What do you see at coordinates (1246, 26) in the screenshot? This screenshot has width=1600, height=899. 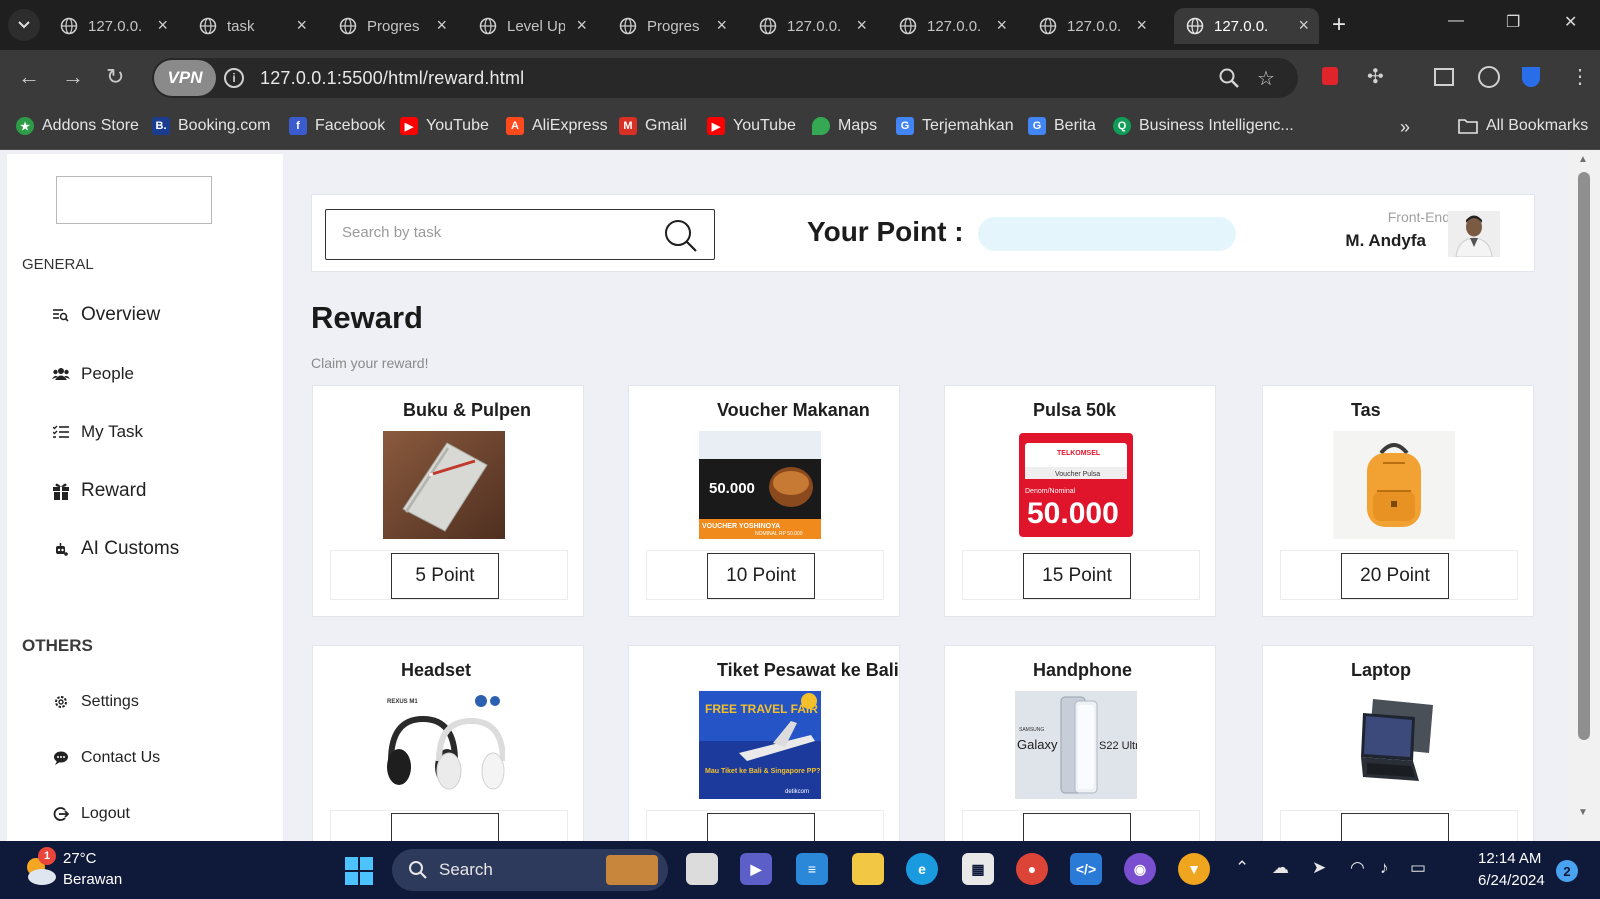 I see `browser-tab-active: 127.0.0. ×` at bounding box center [1246, 26].